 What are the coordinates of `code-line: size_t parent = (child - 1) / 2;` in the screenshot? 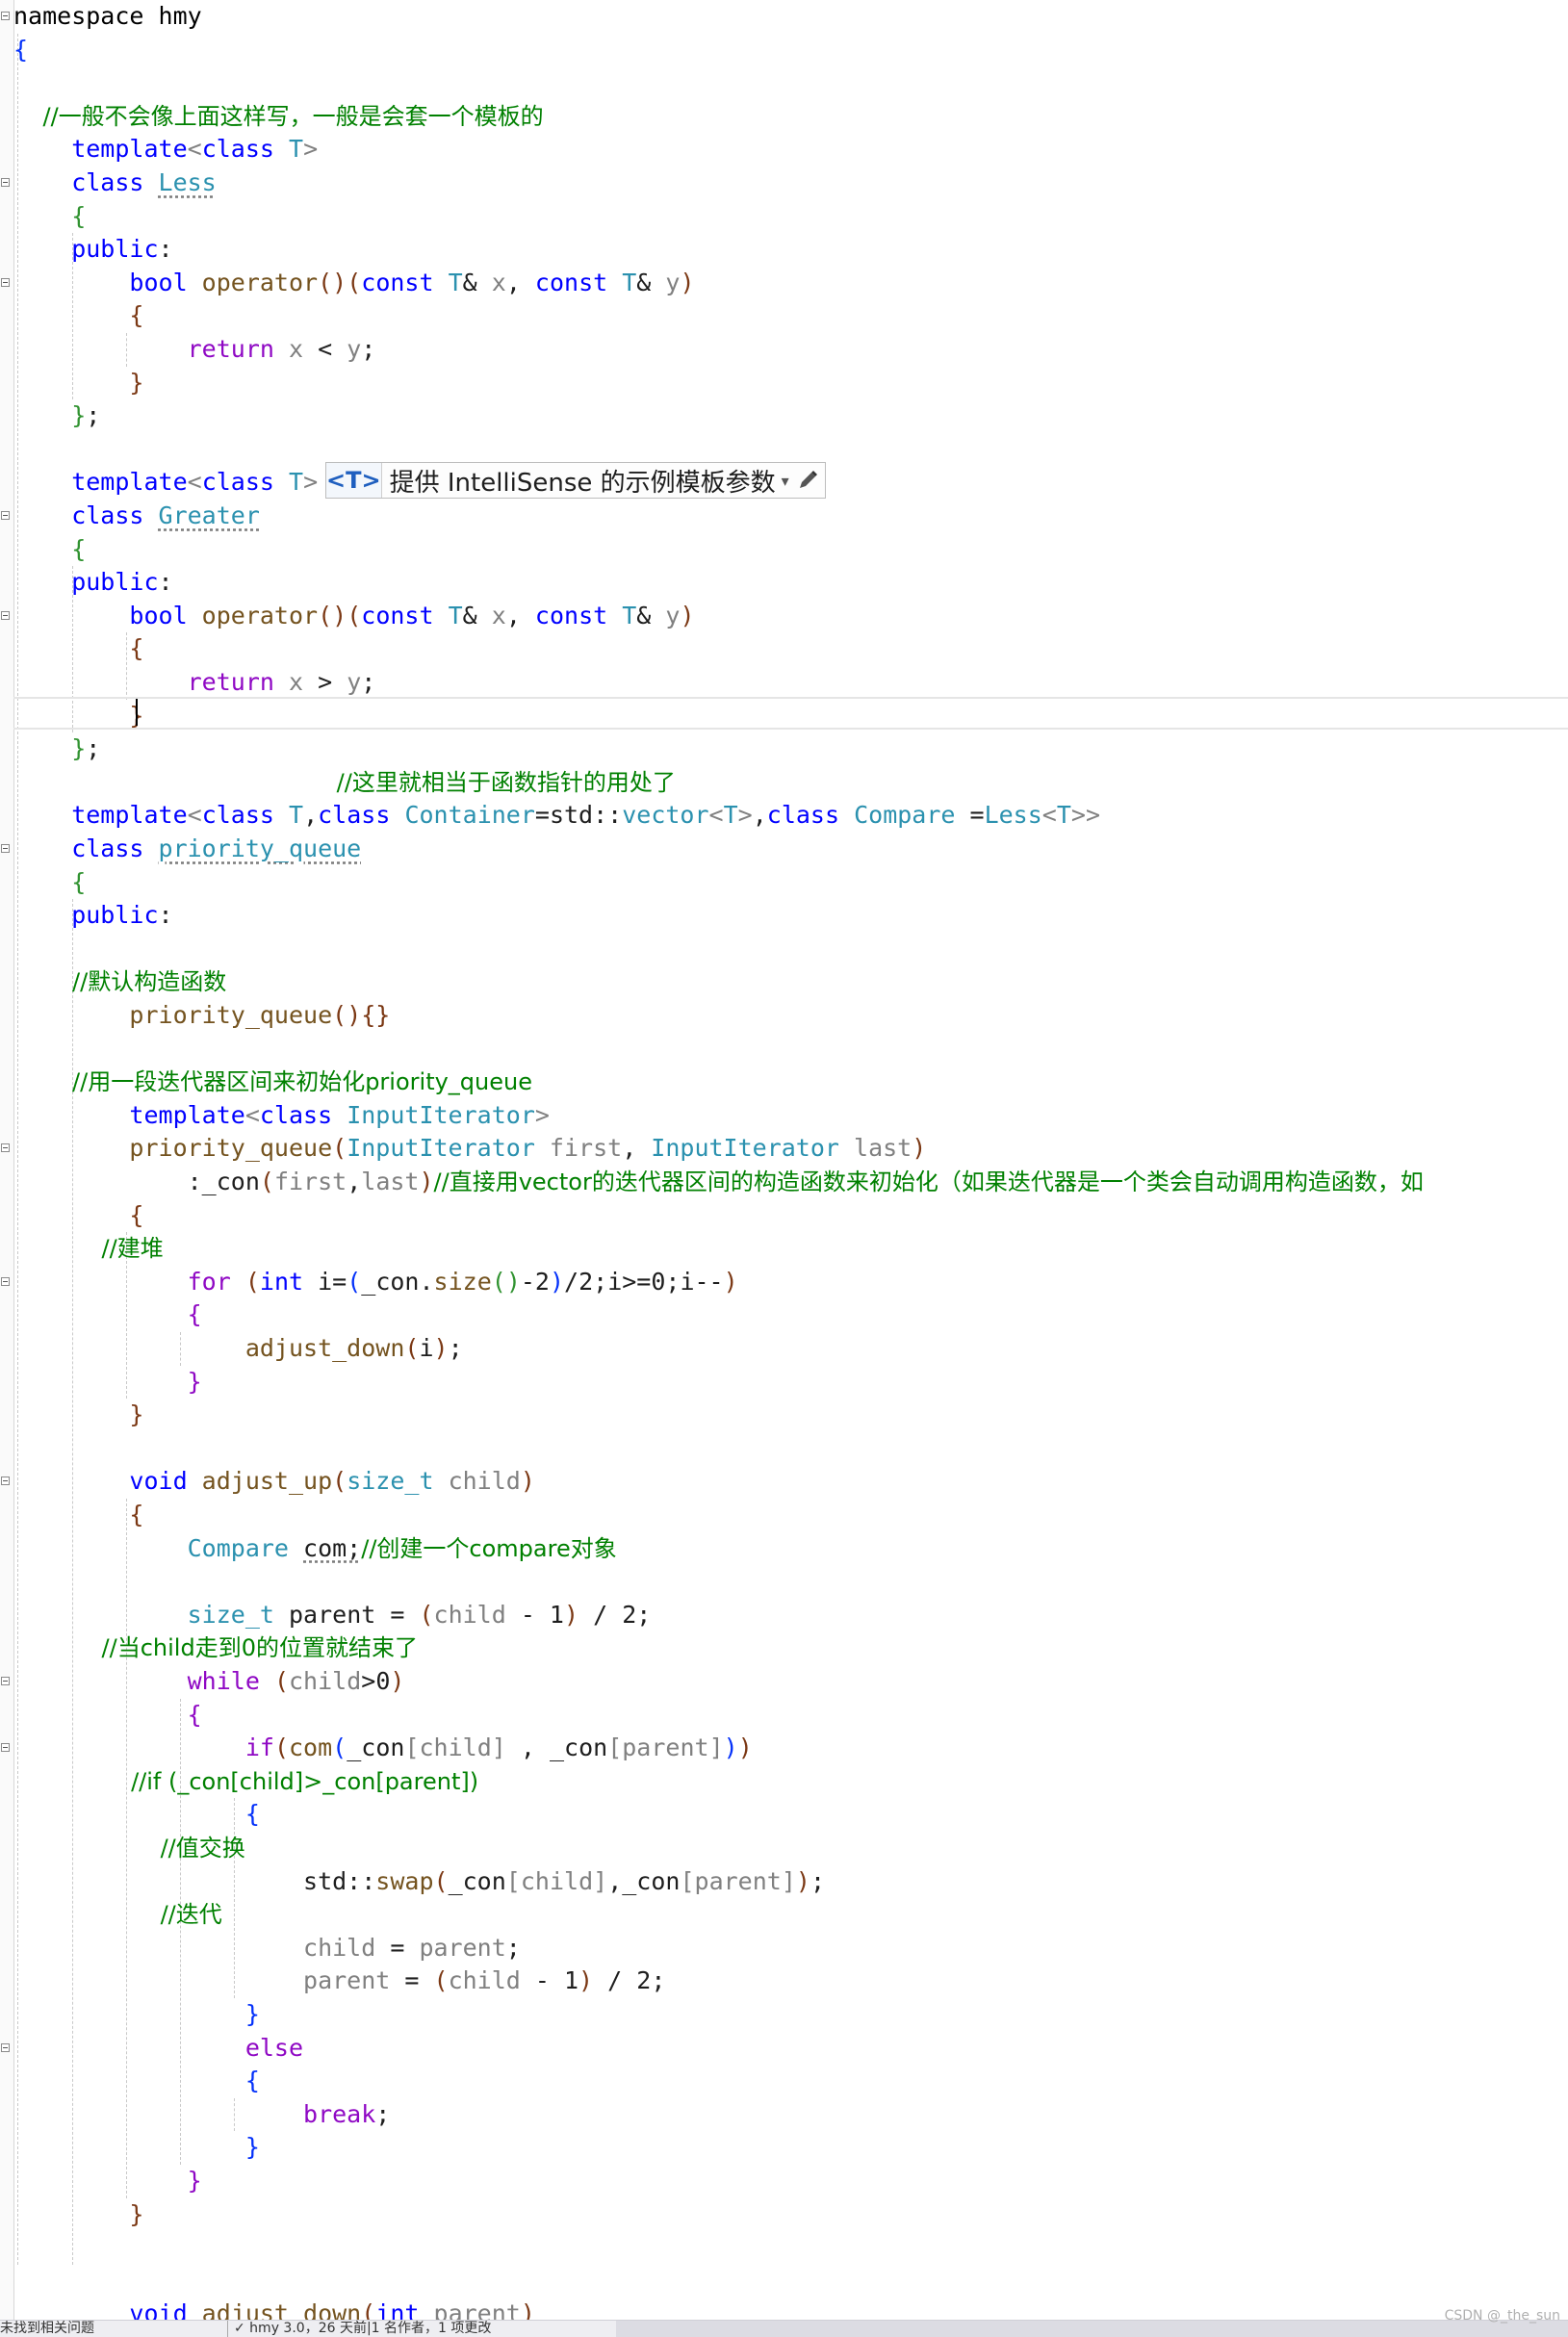 It's located at (790, 1615).